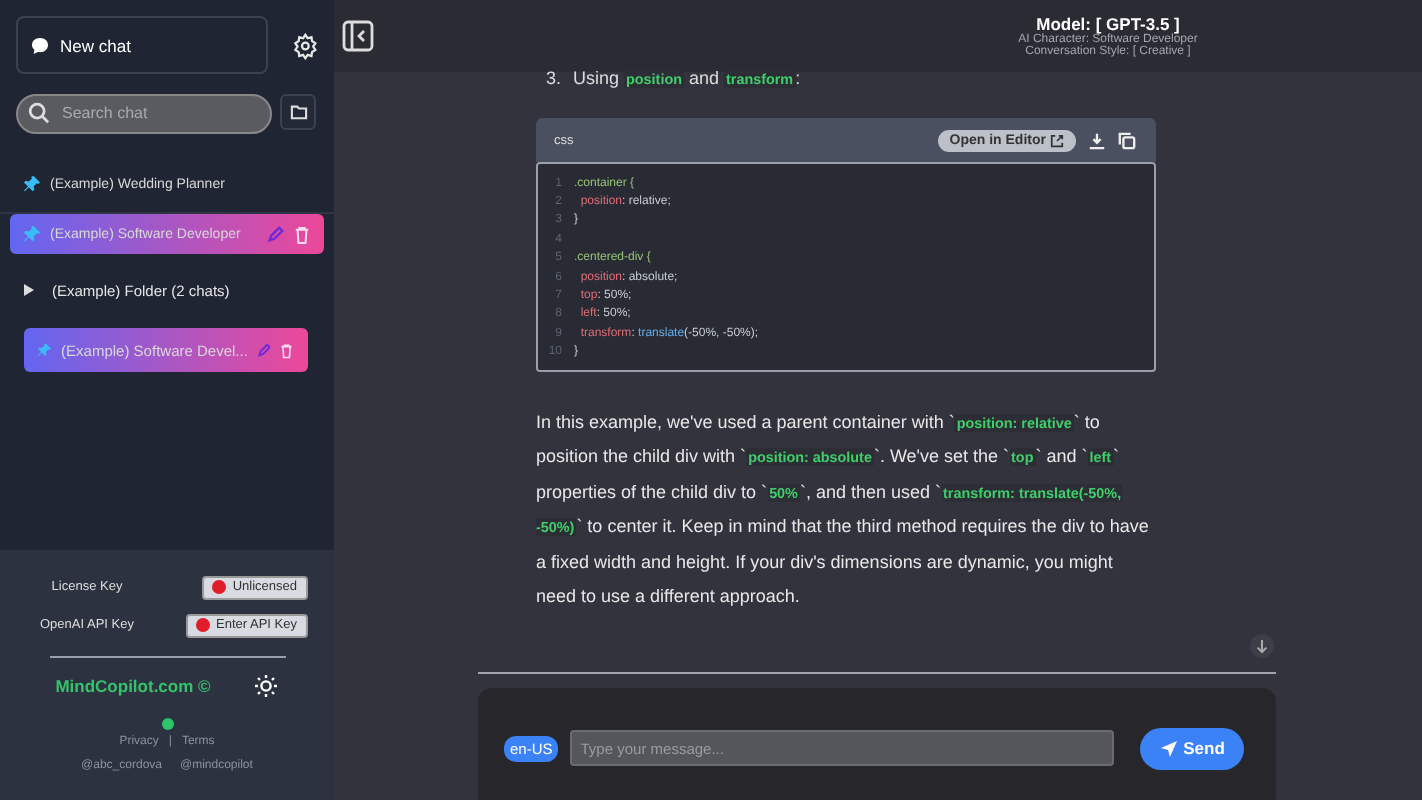  I want to click on send-icon, so click(1168, 748).